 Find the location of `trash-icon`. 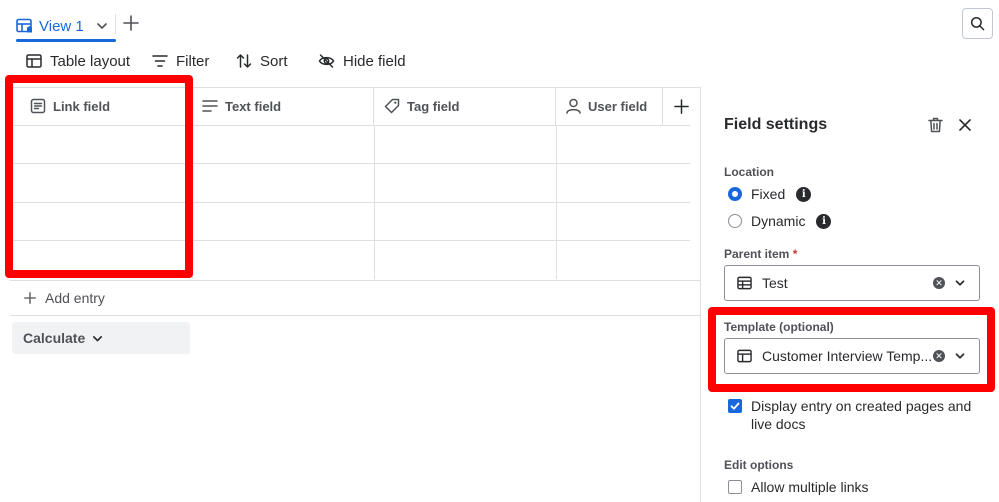

trash-icon is located at coordinates (935, 125).